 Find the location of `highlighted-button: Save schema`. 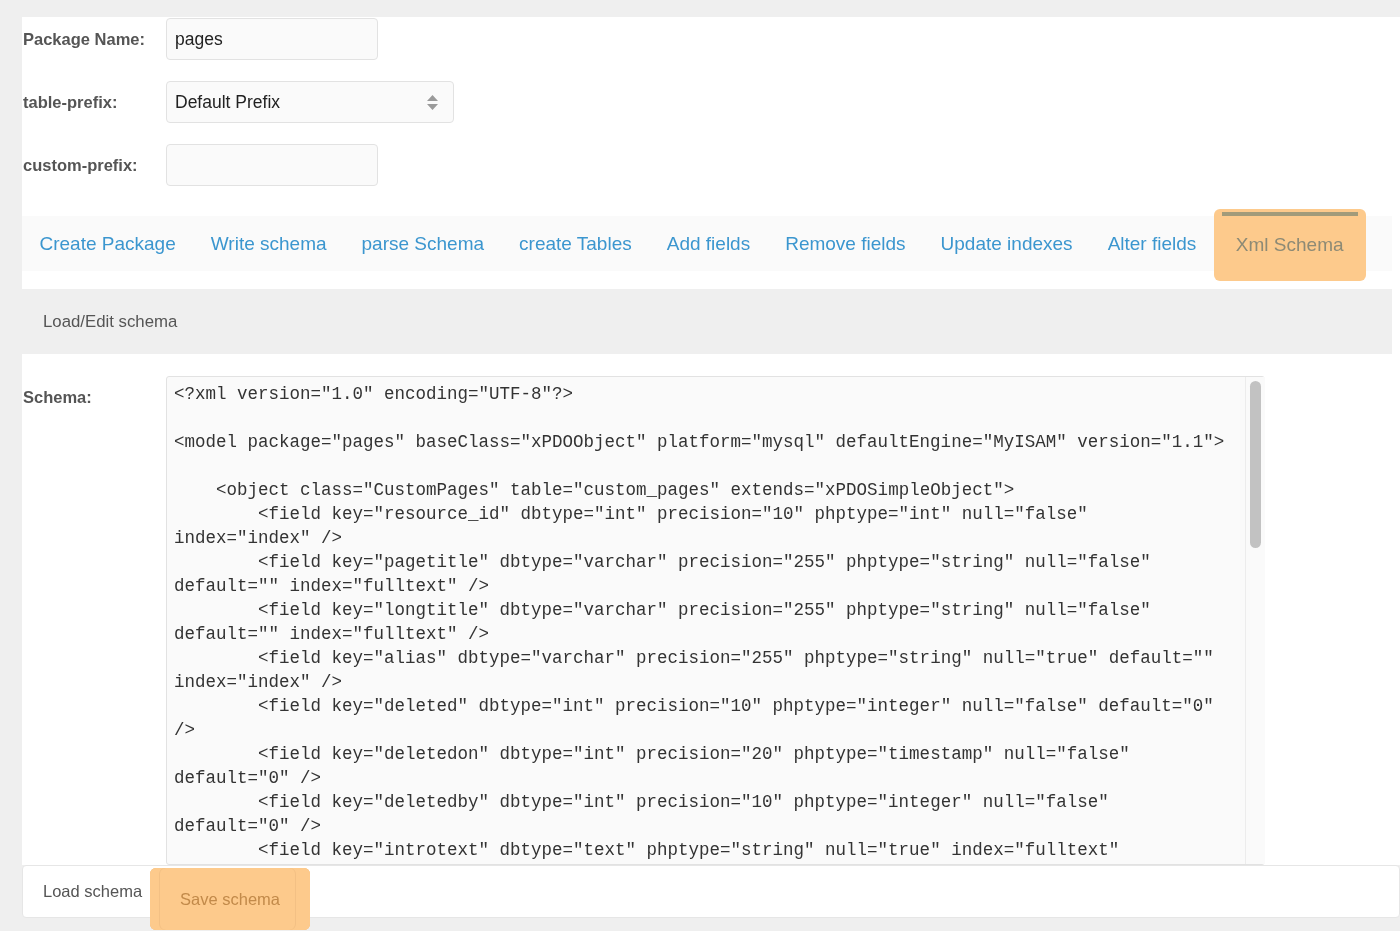

highlighted-button: Save schema is located at coordinates (230, 899).